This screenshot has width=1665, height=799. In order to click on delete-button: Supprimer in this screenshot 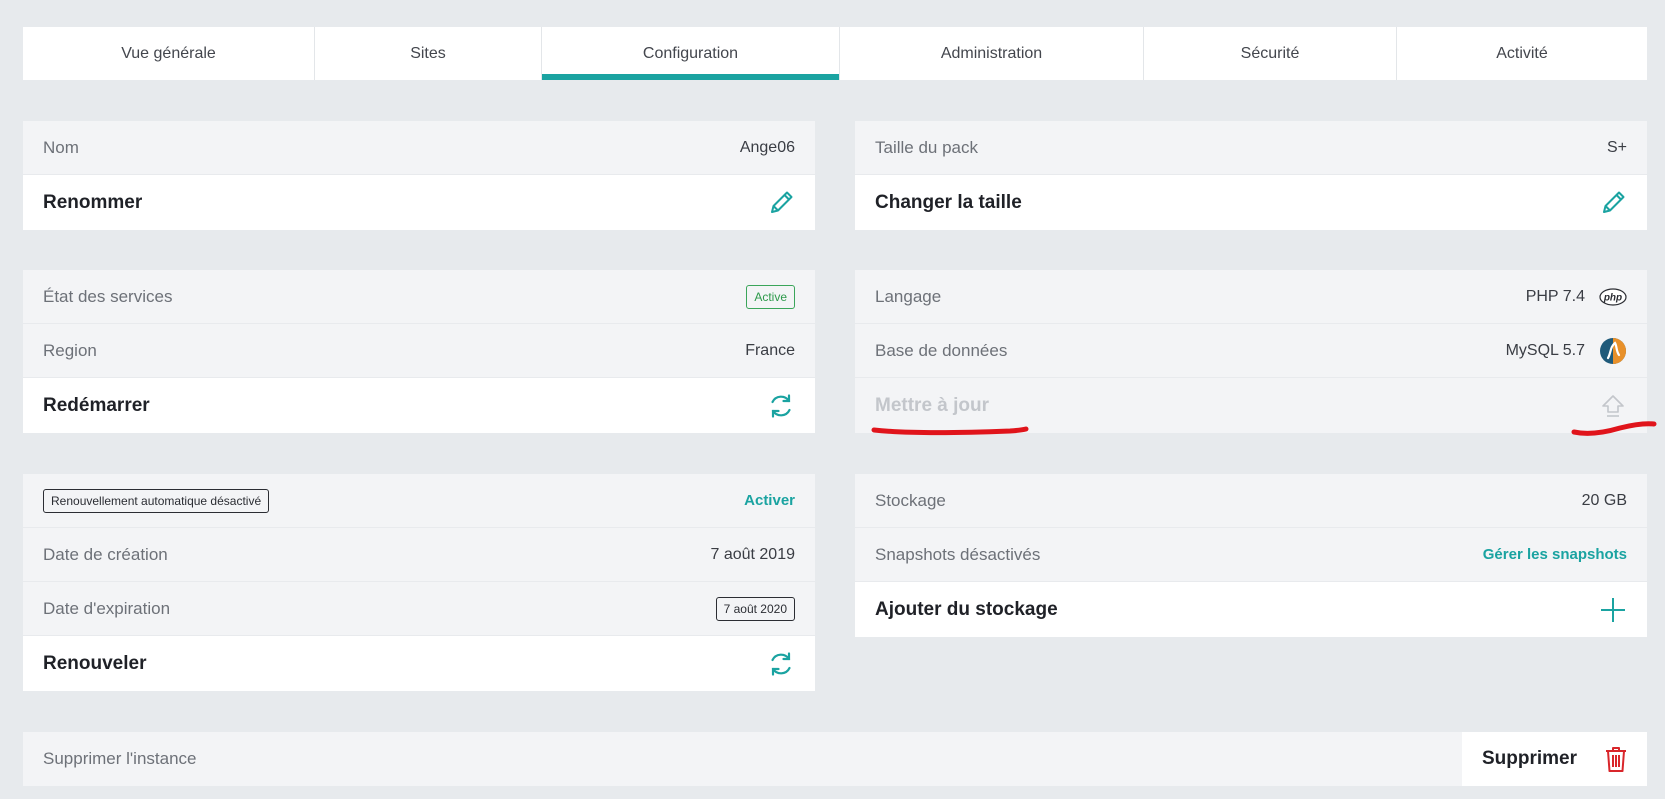, I will do `click(1554, 759)`.